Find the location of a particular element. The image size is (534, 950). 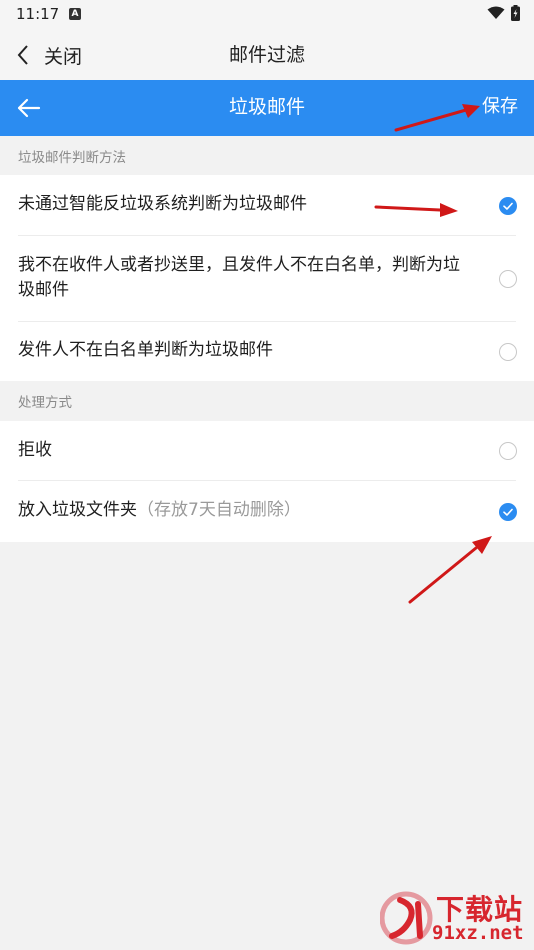

header-title: 垃圾邮件 is located at coordinates (266, 107).